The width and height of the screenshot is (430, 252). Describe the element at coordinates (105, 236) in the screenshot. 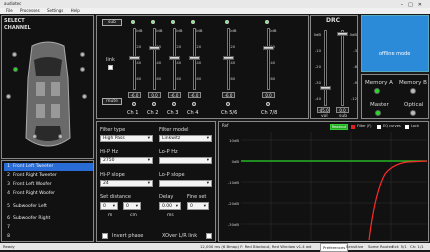

I see `invert-phase-checkbox` at that location.